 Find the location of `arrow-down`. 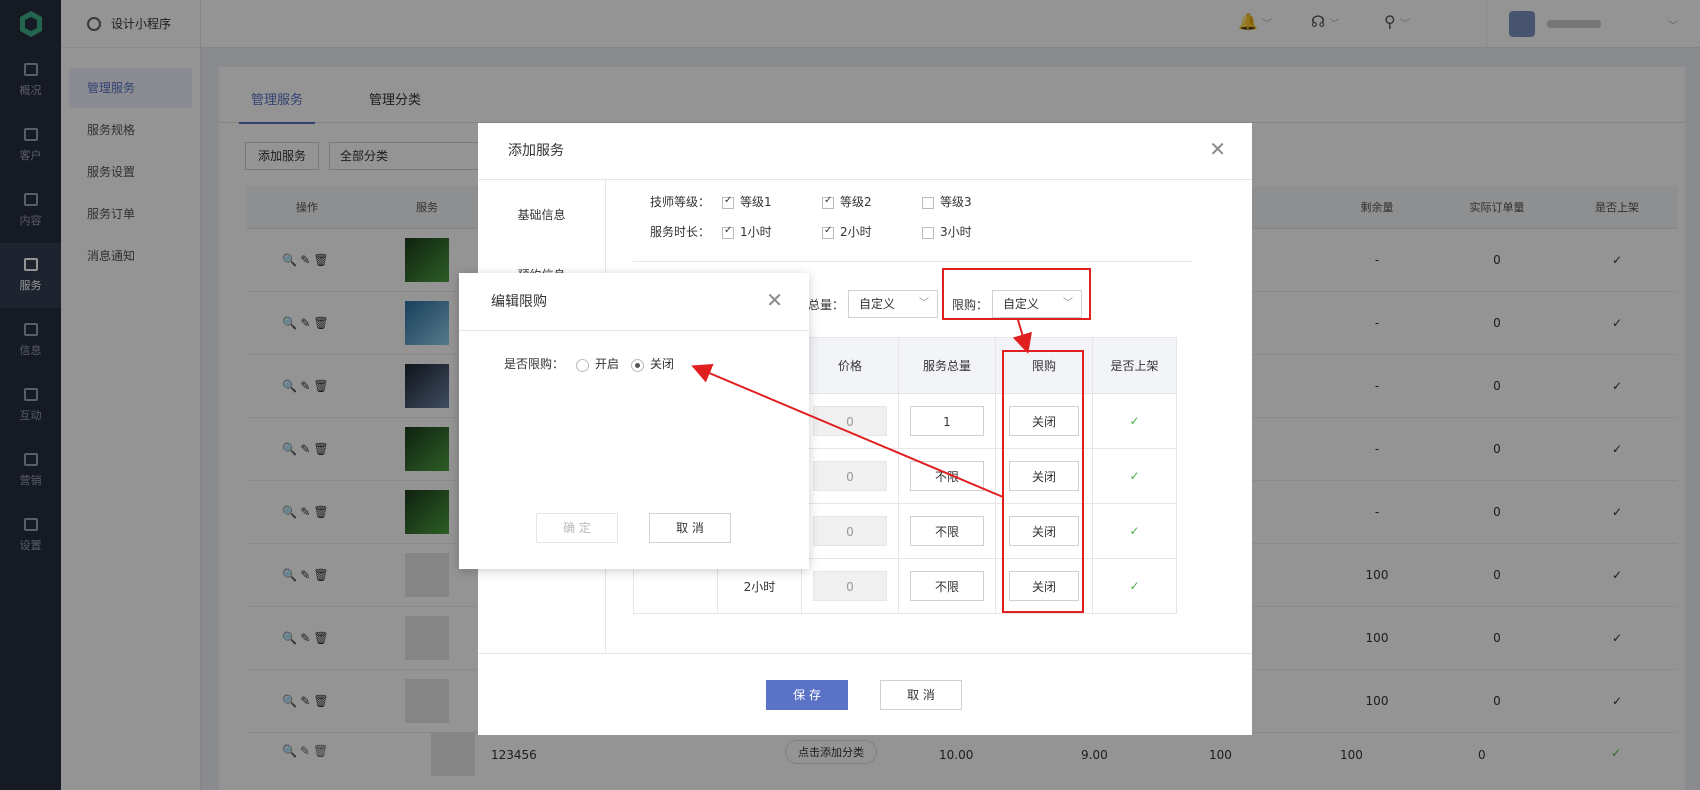

arrow-down is located at coordinates (1022, 336).